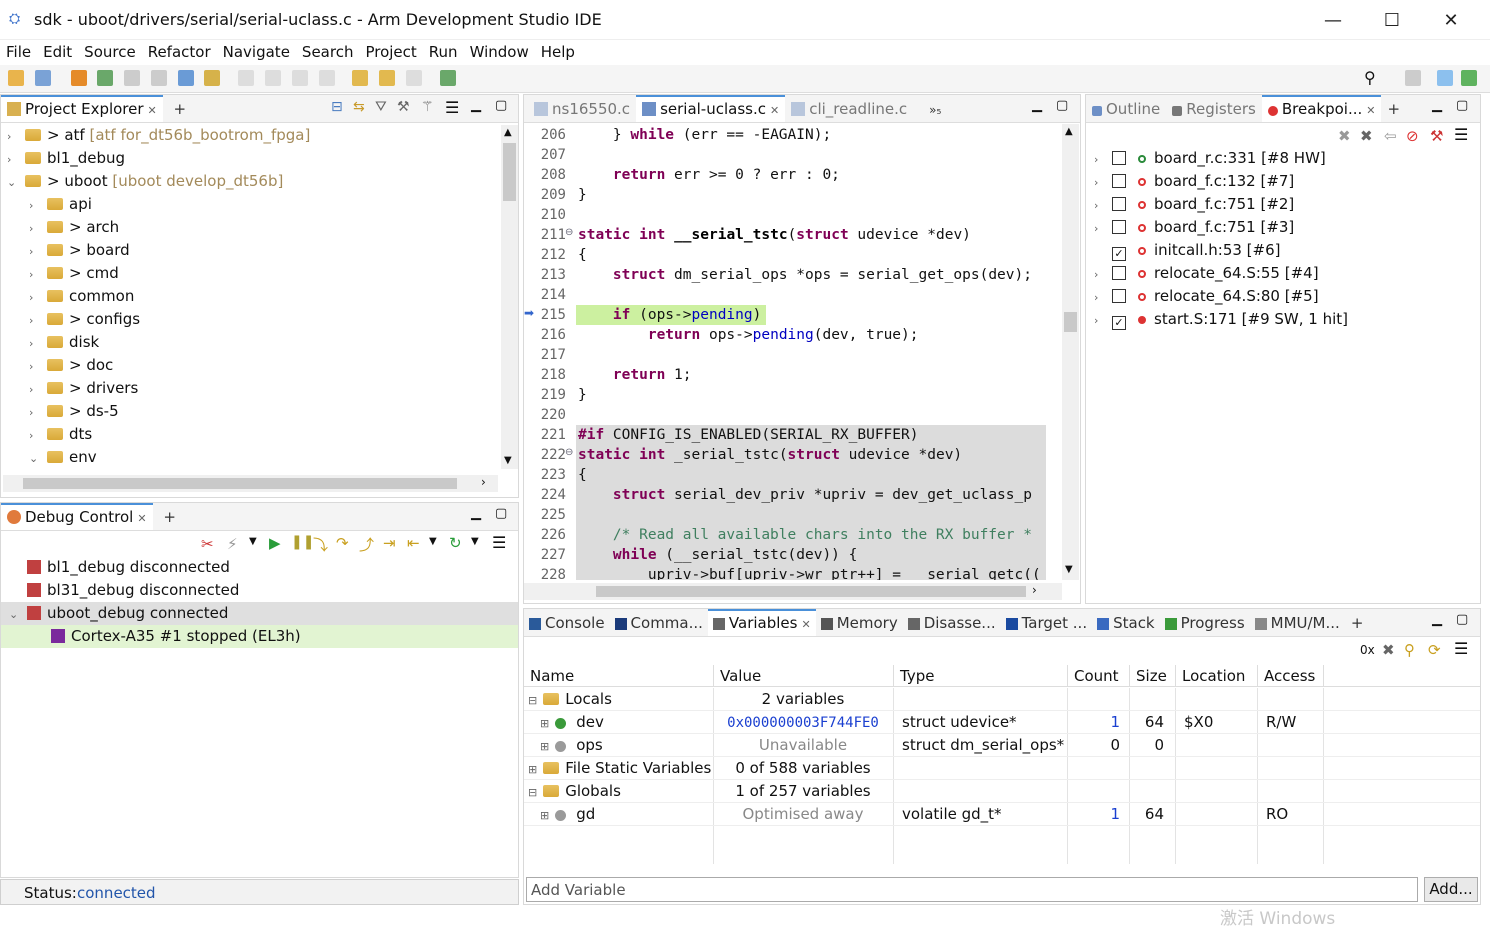 This screenshot has height=929, width=1490. I want to click on editor-vscroll: ▲ ▼, so click(1070, 352).